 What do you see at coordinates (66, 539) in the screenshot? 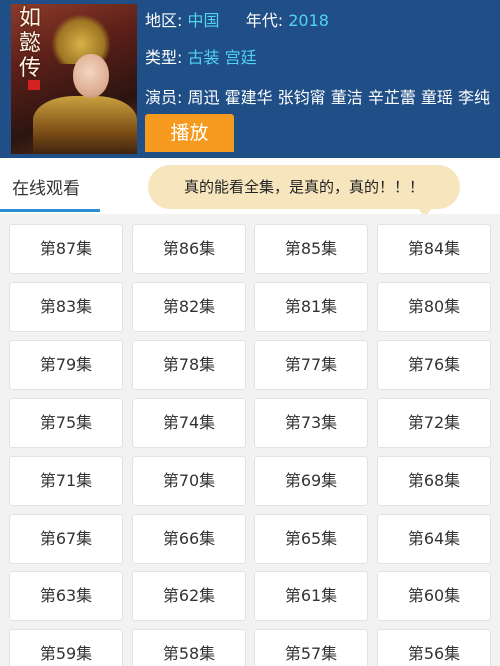
I see `episode-button: 第67集` at bounding box center [66, 539].